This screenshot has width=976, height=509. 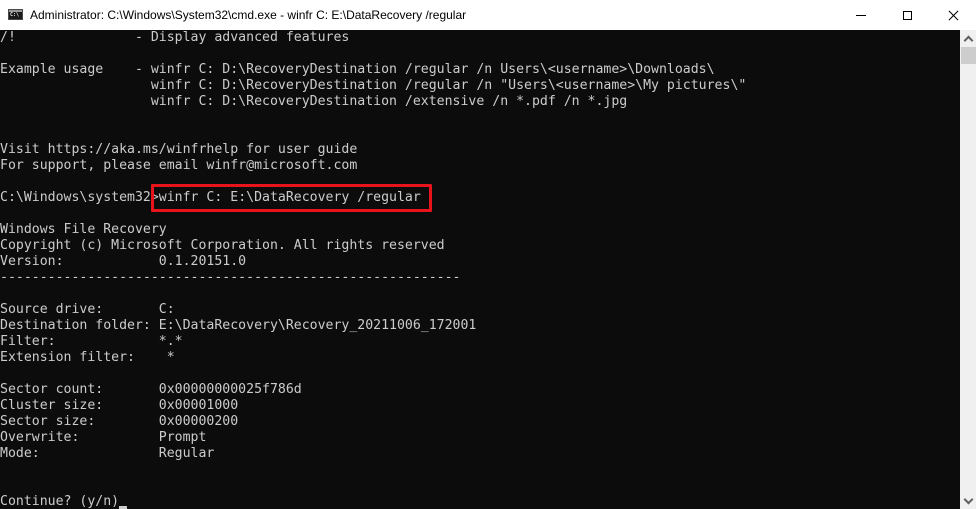 What do you see at coordinates (87, 309) in the screenshot?
I see `console-line: Source drive: C:` at bounding box center [87, 309].